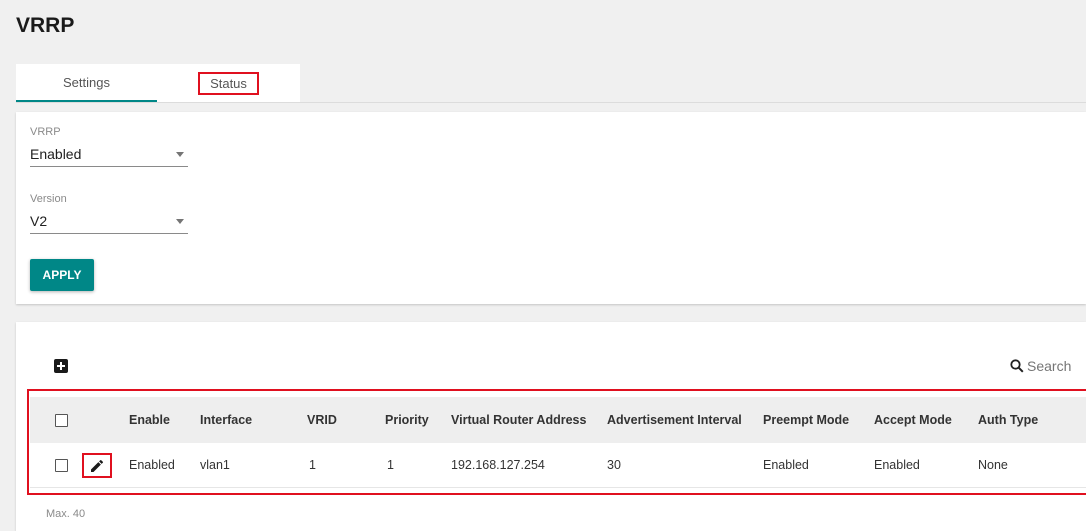 This screenshot has height=531, width=1086. I want to click on vrrp-field: VRRP Enabled, so click(109, 146).